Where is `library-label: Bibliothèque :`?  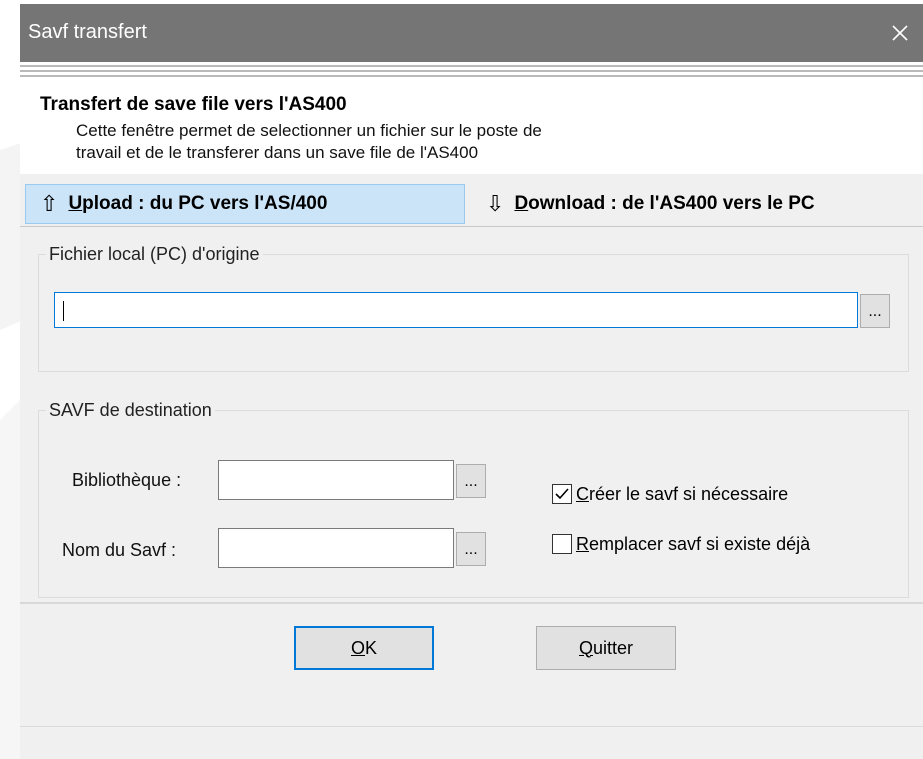 library-label: Bibliothèque : is located at coordinates (127, 480).